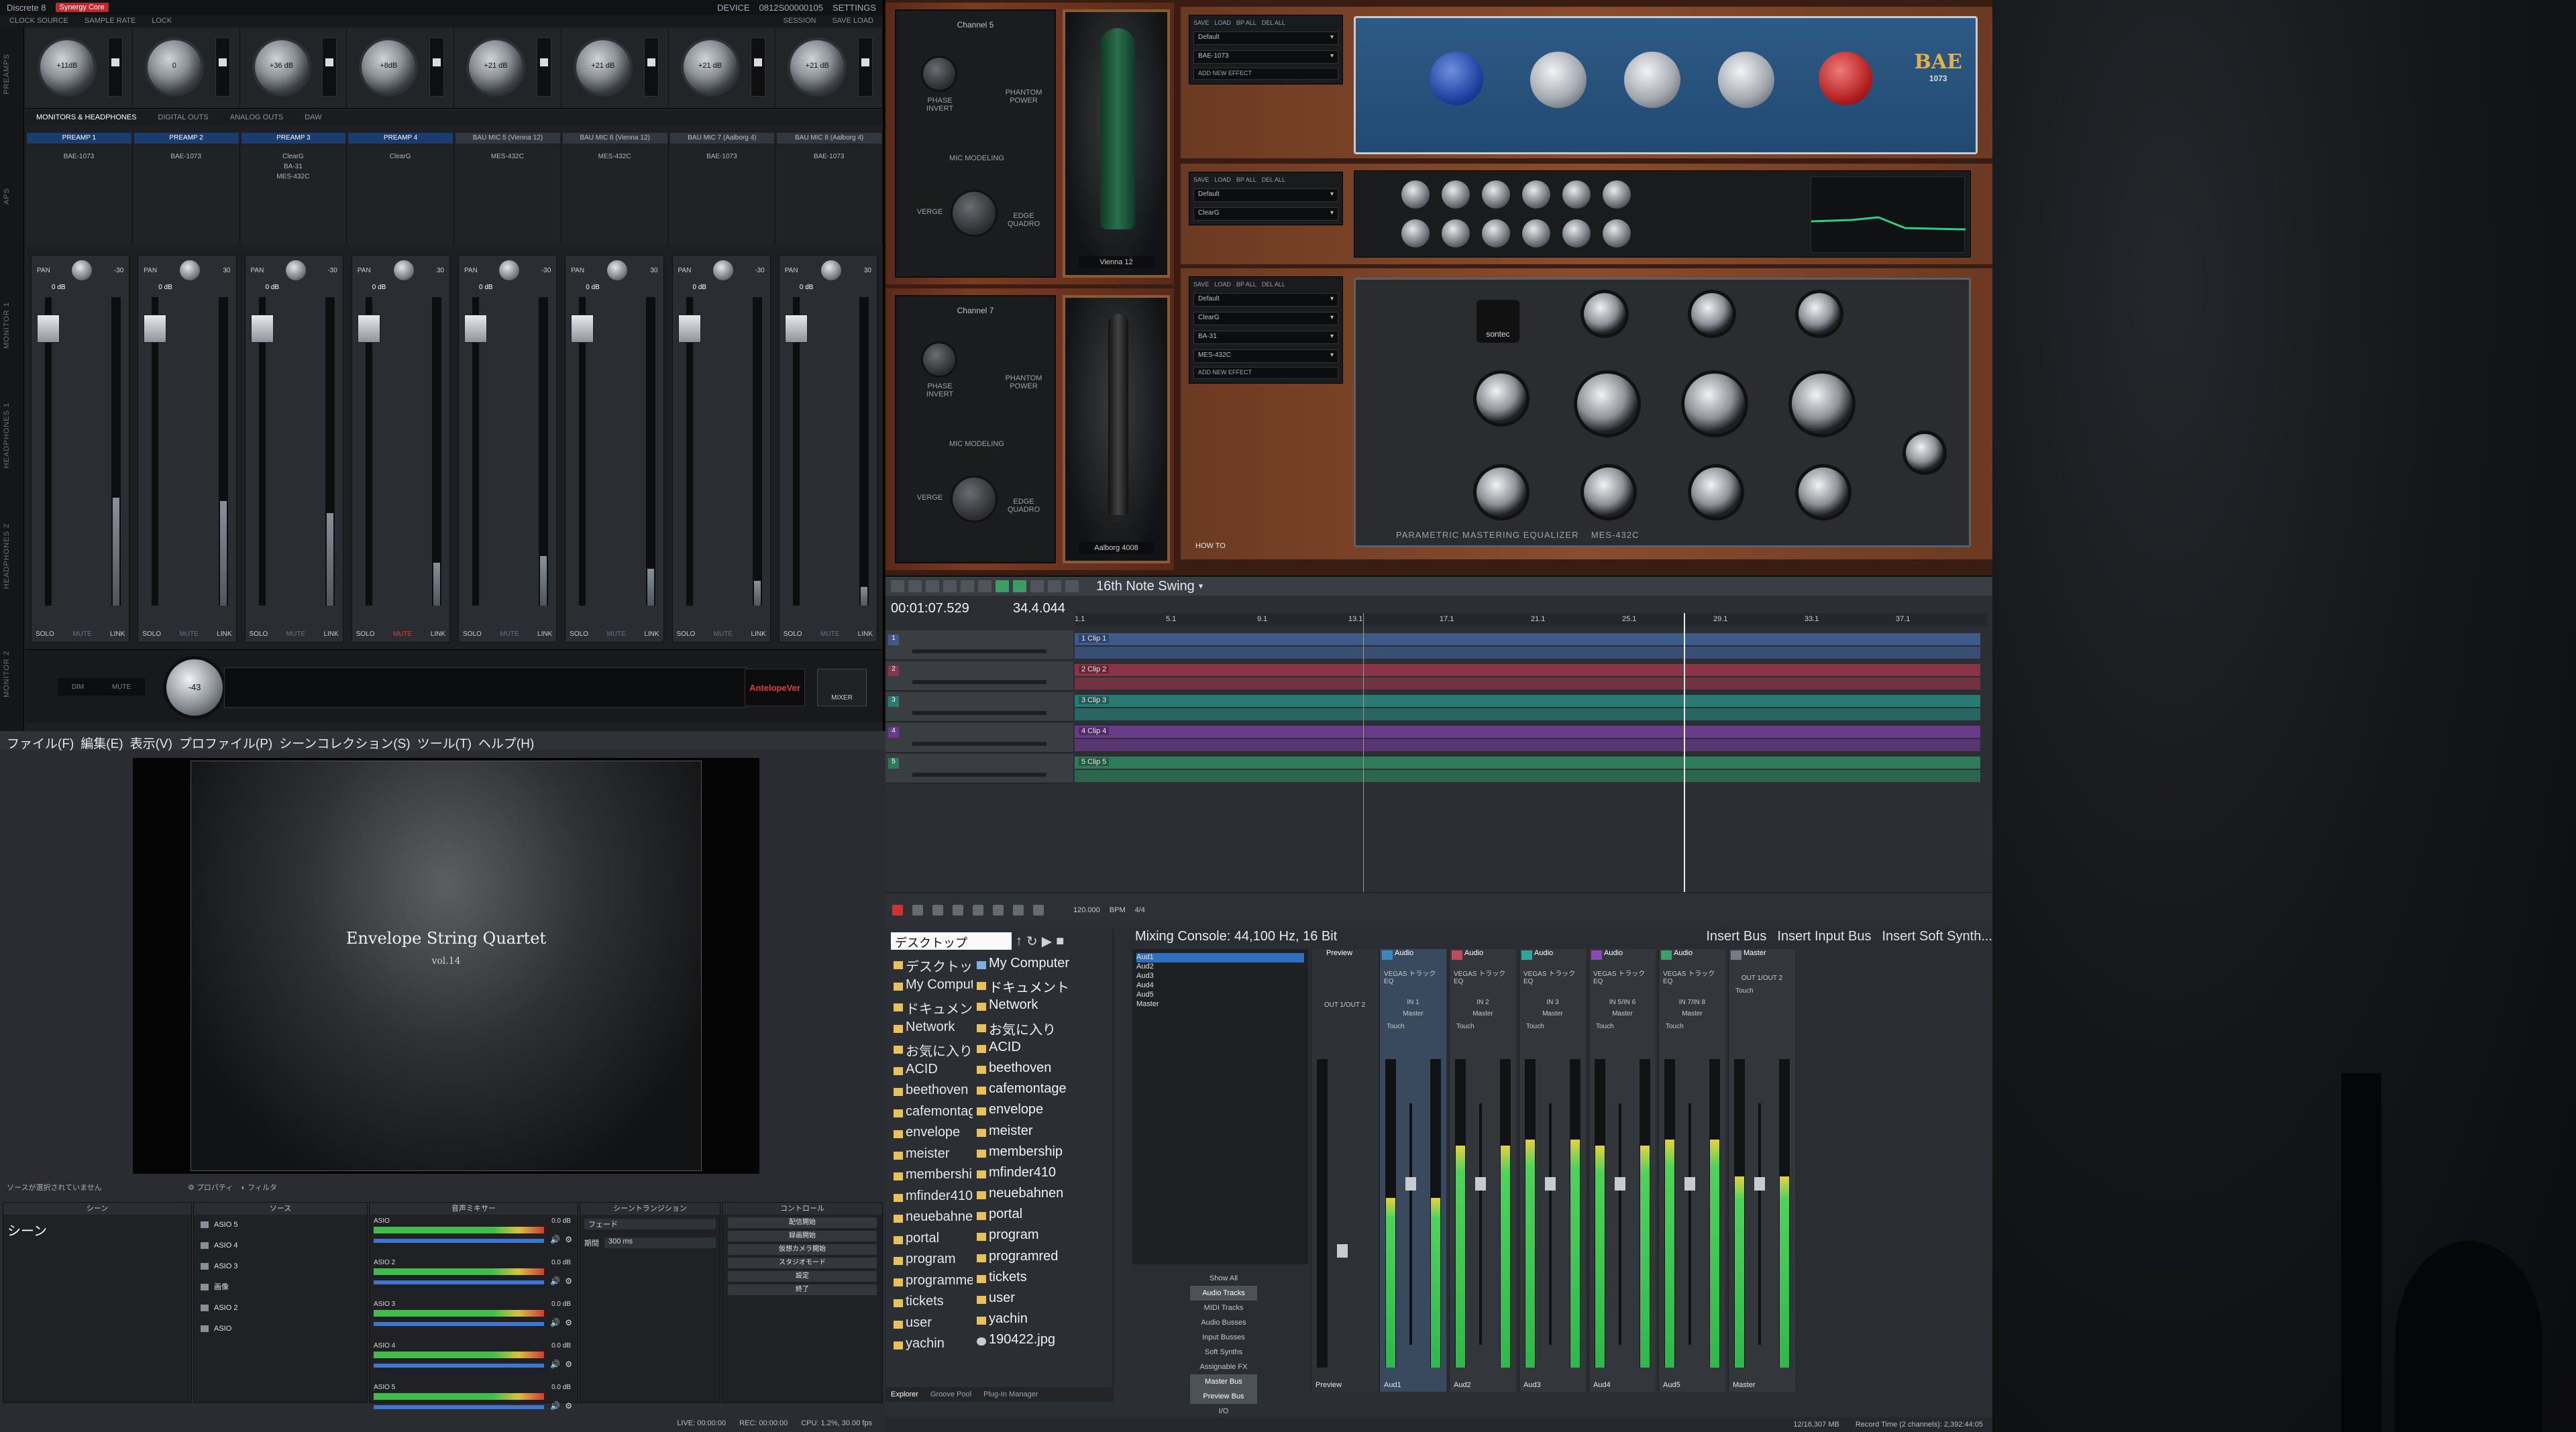 The height and width of the screenshot is (1432, 2576). What do you see at coordinates (929, 1114) in the screenshot?
I see `folder-tree-item: cafemontage` at bounding box center [929, 1114].